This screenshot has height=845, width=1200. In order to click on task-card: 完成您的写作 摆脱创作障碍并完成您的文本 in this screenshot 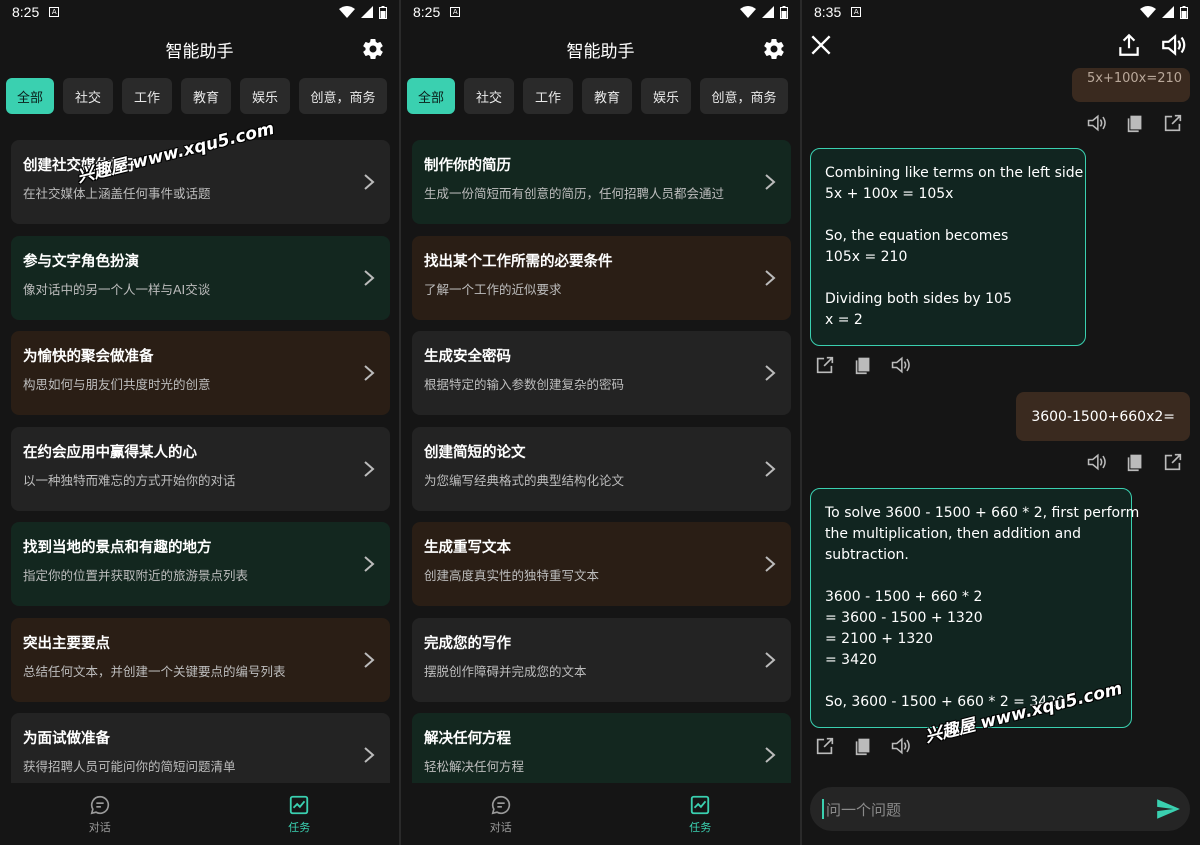, I will do `click(601, 659)`.